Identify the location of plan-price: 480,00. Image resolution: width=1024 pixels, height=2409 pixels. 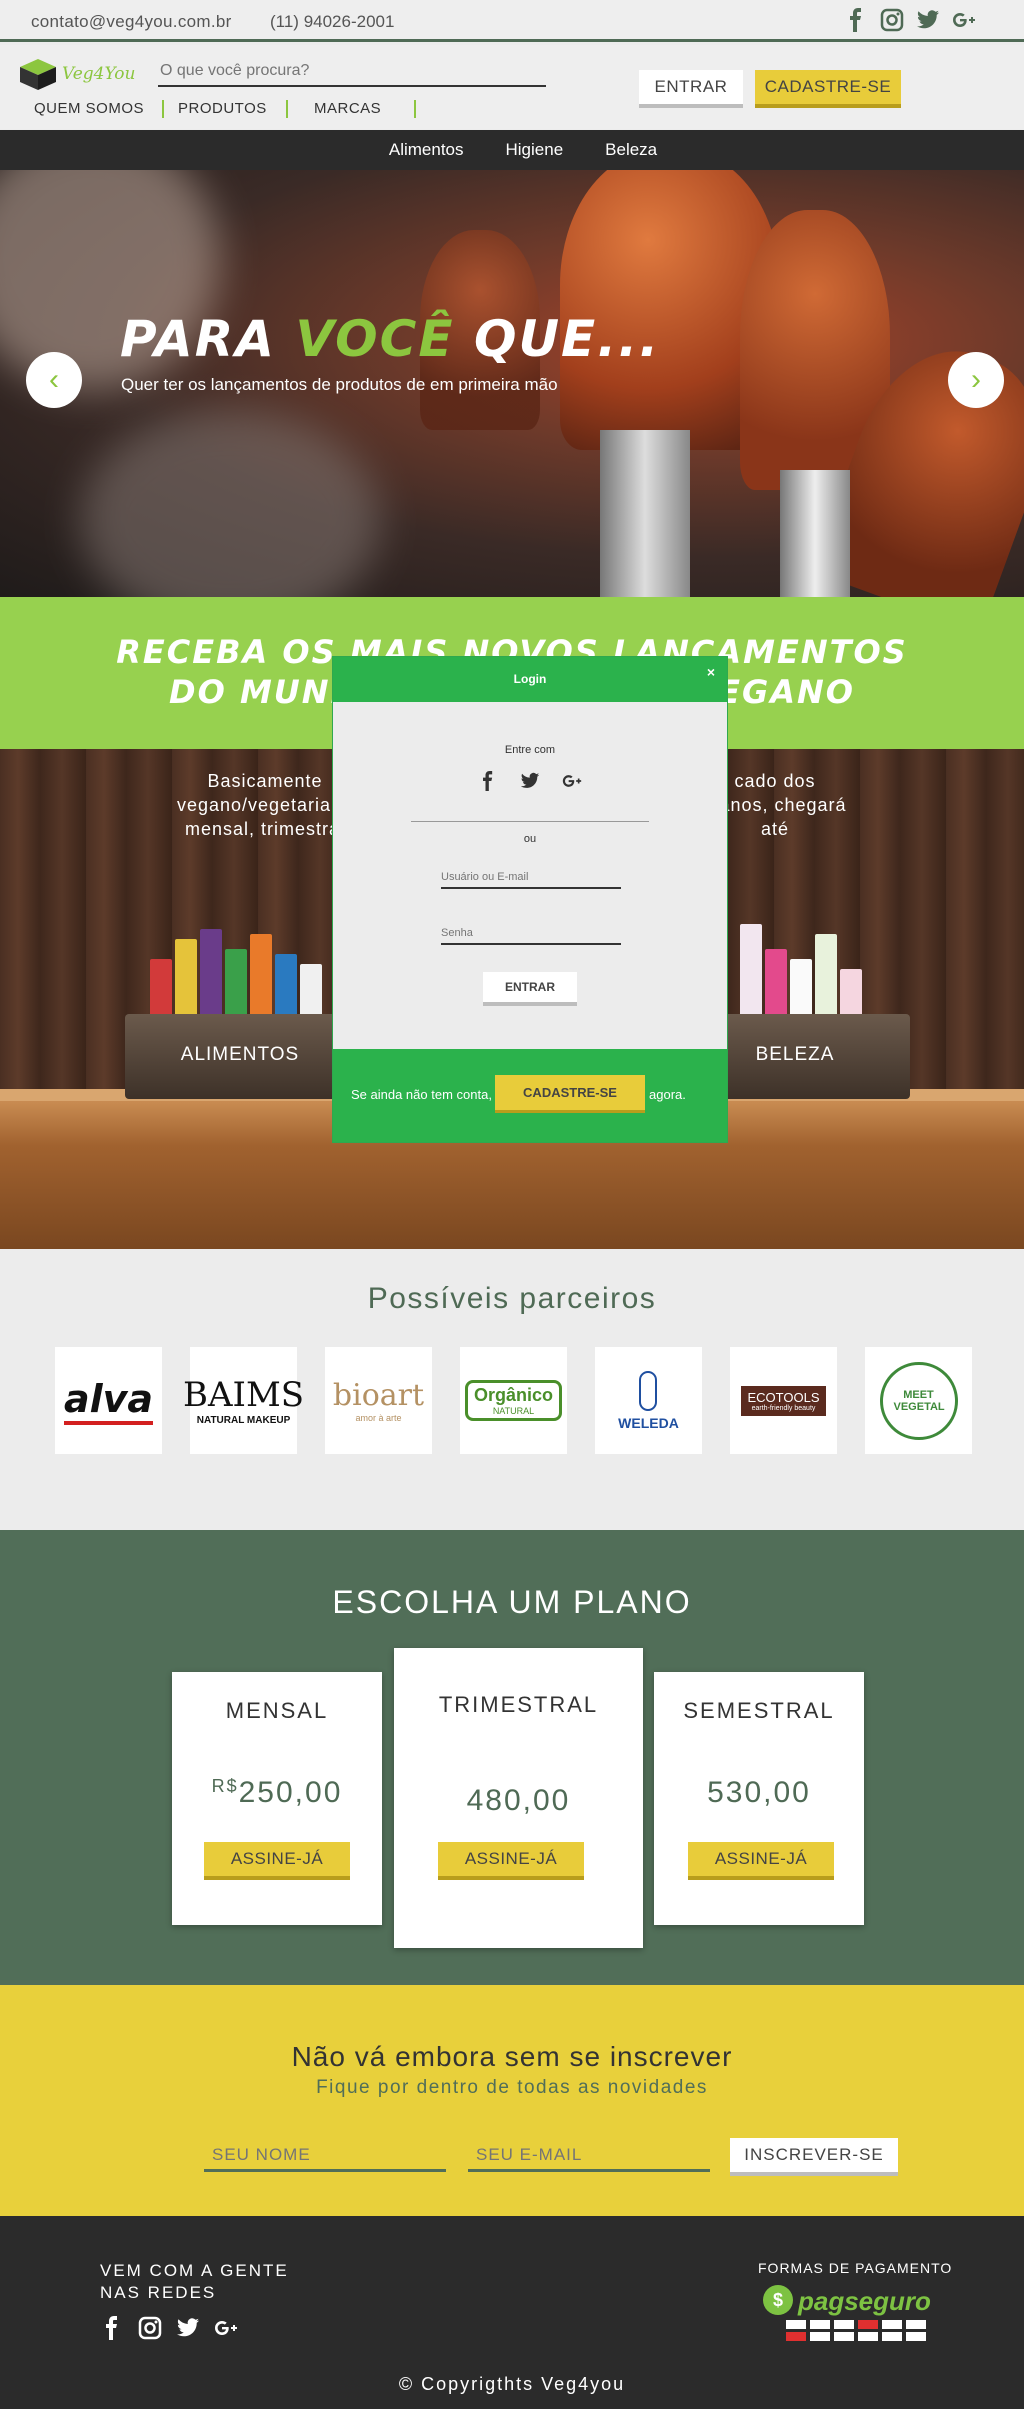
(518, 1800).